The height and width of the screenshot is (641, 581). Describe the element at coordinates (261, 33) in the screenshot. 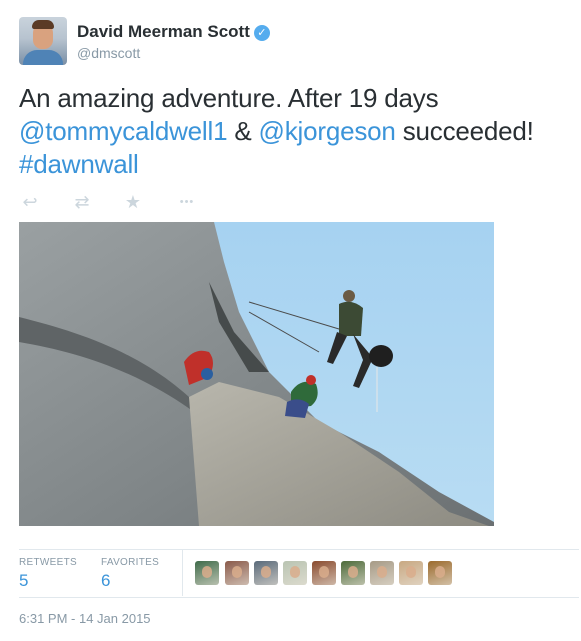

I see `verified-badge-icon: ✓` at that location.